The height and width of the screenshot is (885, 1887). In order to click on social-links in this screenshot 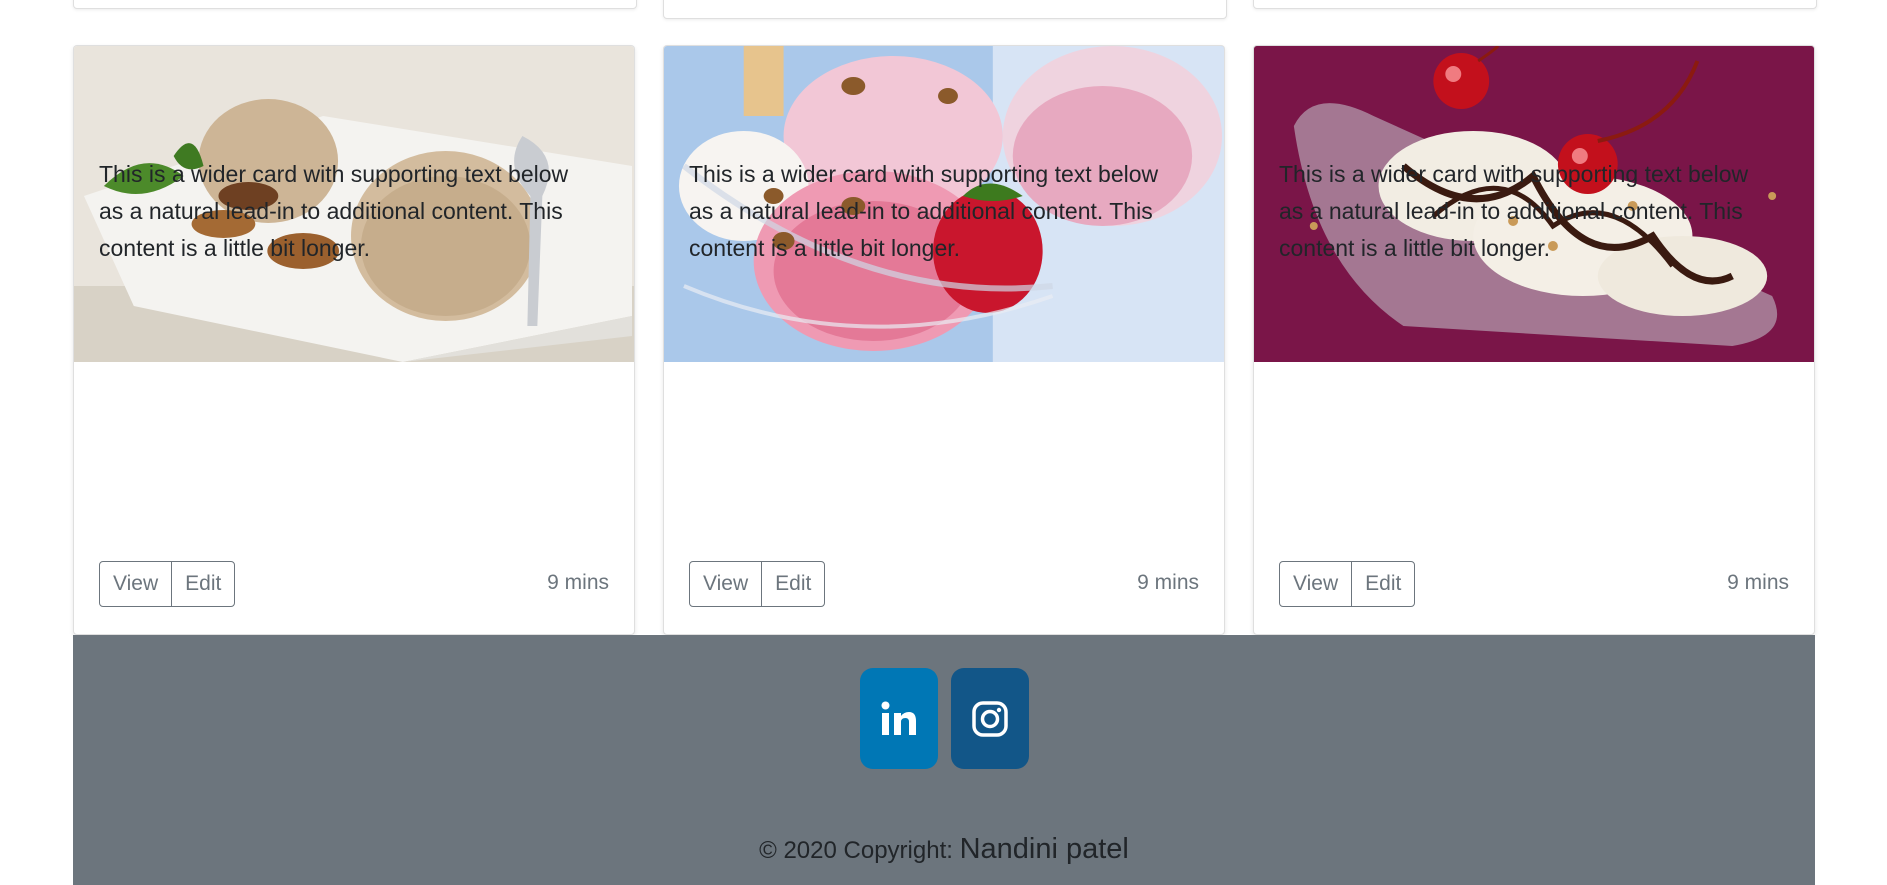, I will do `click(944, 718)`.